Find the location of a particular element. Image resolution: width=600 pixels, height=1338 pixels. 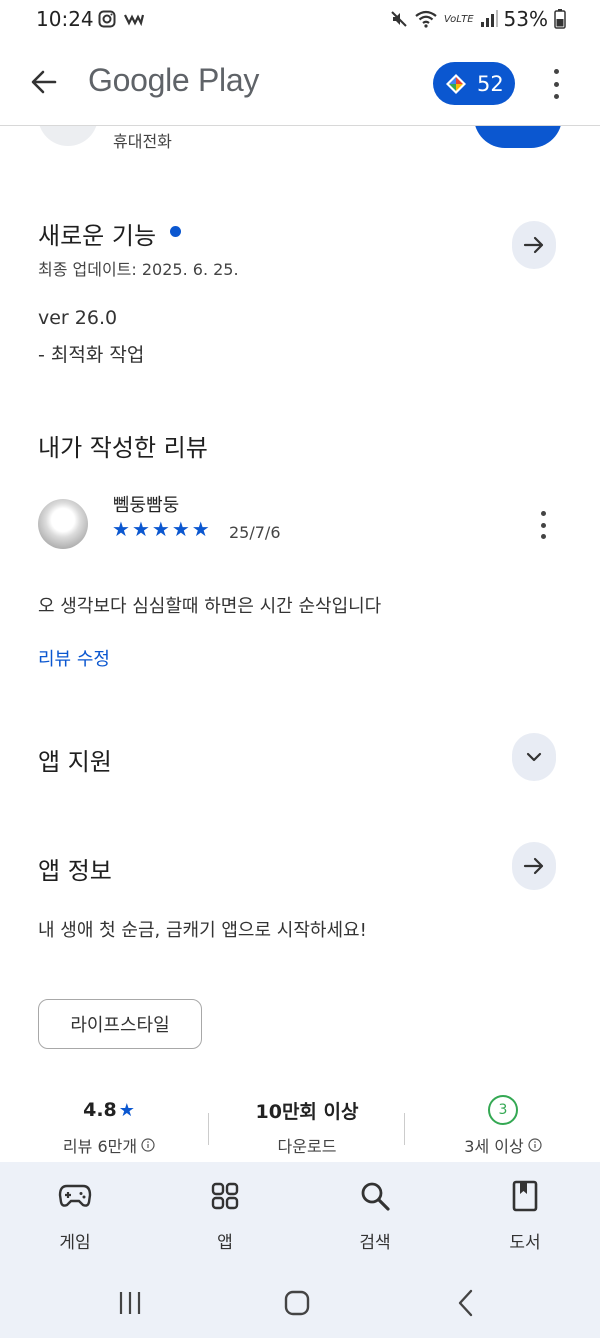

nav-search-label: 검색 is located at coordinates (375, 1243).